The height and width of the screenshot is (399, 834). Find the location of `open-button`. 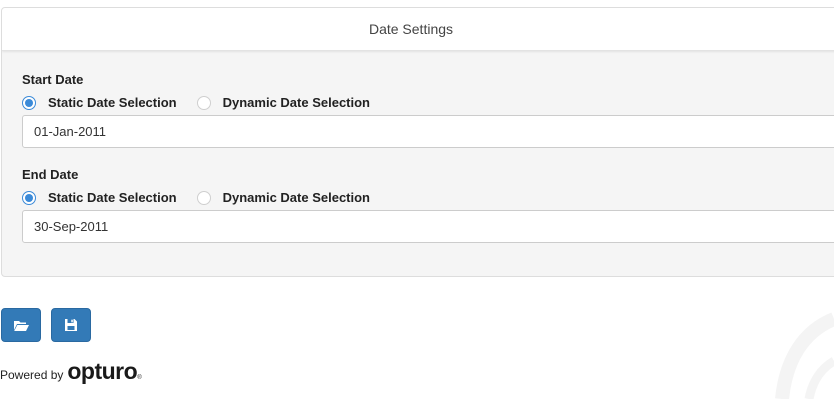

open-button is located at coordinates (21, 325).